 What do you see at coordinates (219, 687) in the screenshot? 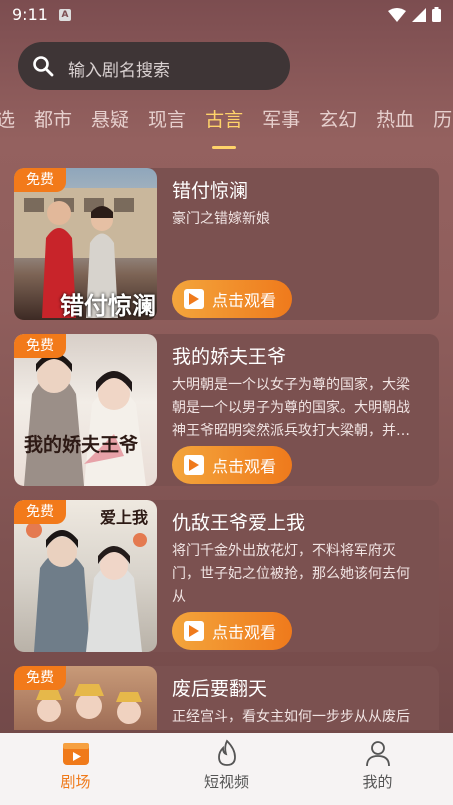
I see `drama-title: 废后要翻天` at bounding box center [219, 687].